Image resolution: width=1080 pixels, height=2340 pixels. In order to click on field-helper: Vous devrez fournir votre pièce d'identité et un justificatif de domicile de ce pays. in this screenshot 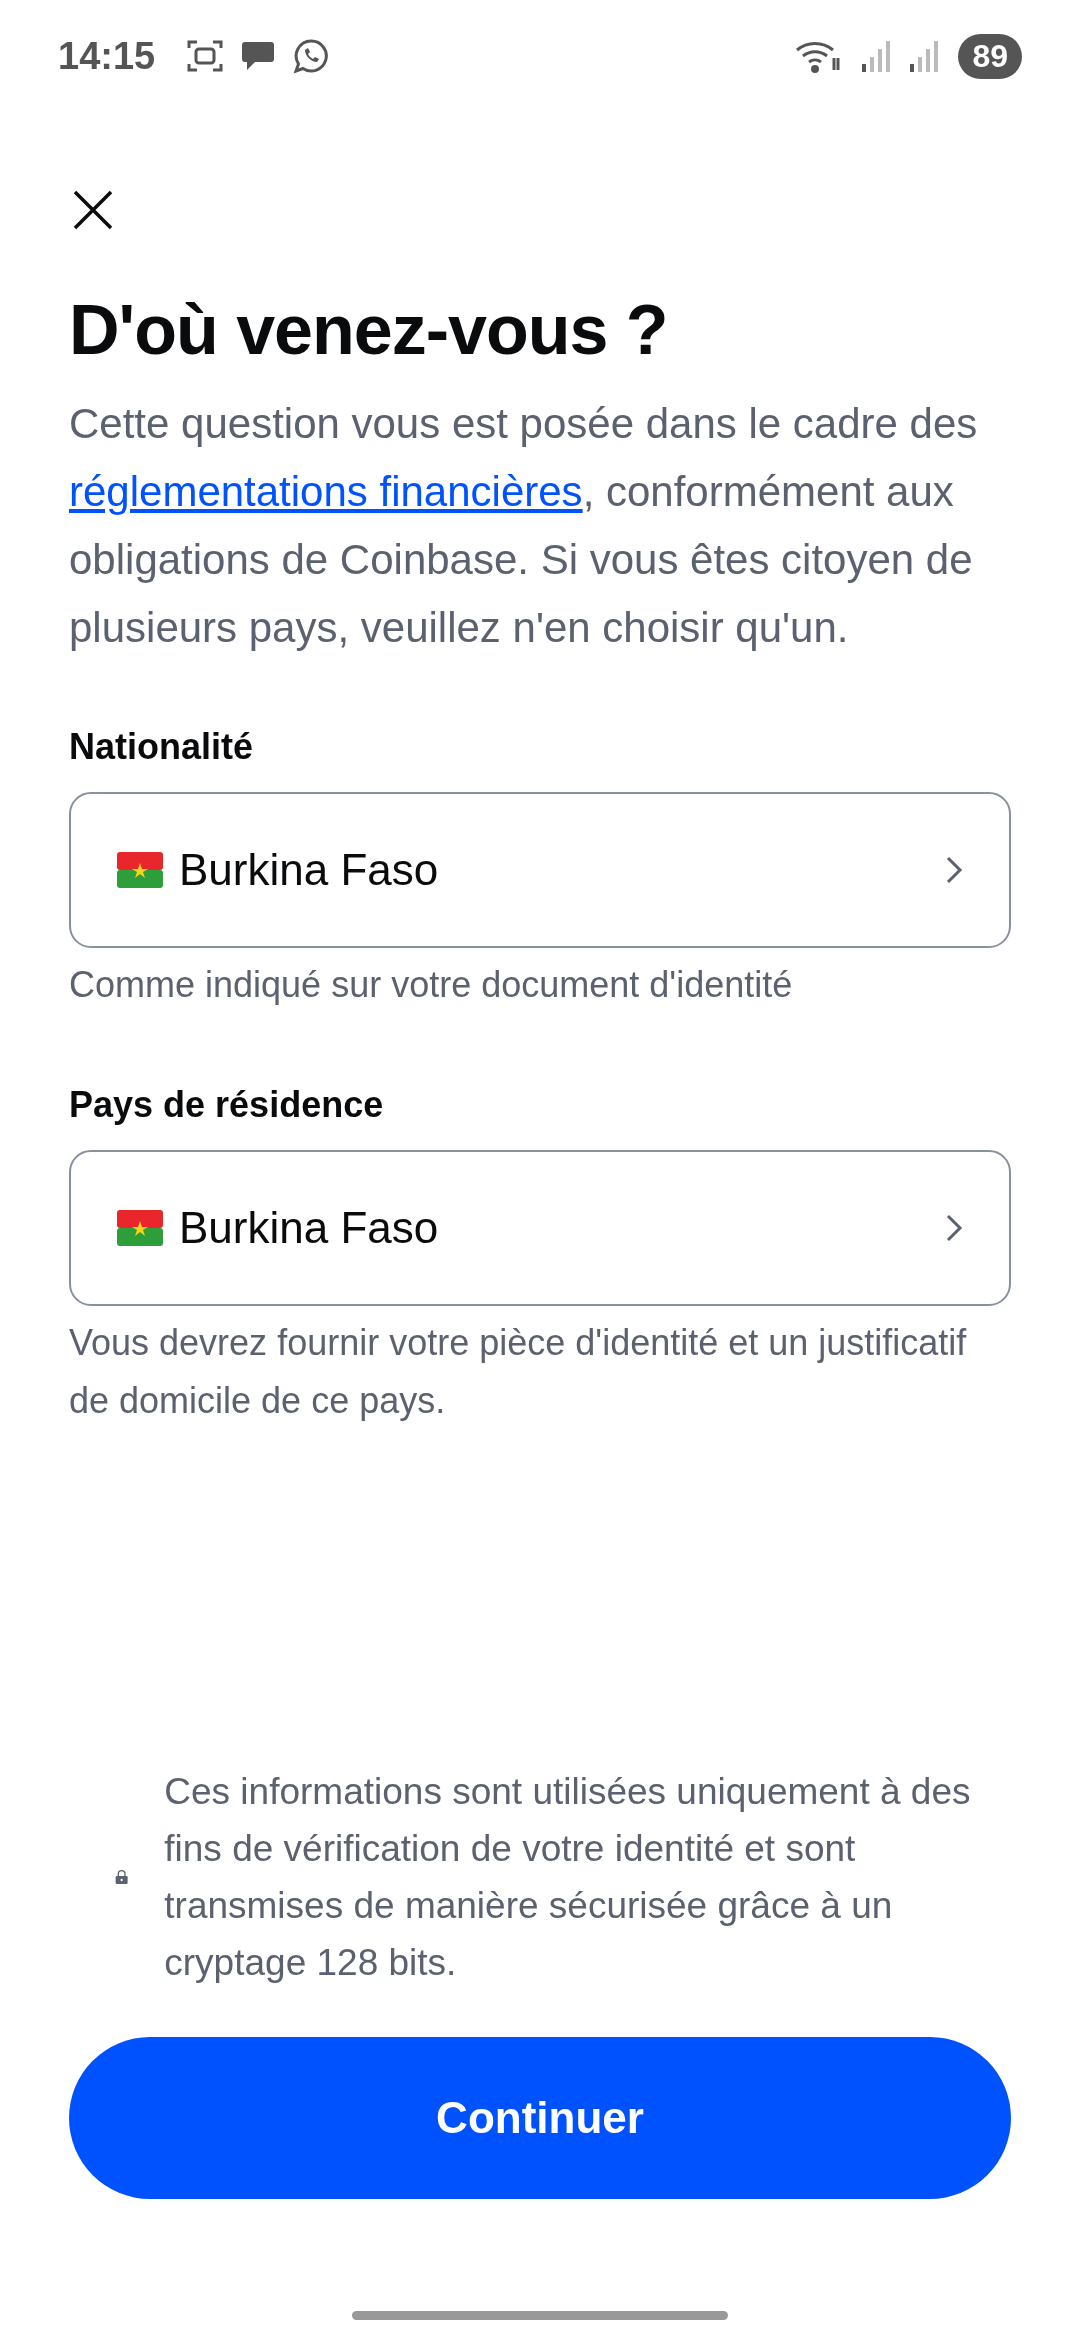, I will do `click(518, 1372)`.